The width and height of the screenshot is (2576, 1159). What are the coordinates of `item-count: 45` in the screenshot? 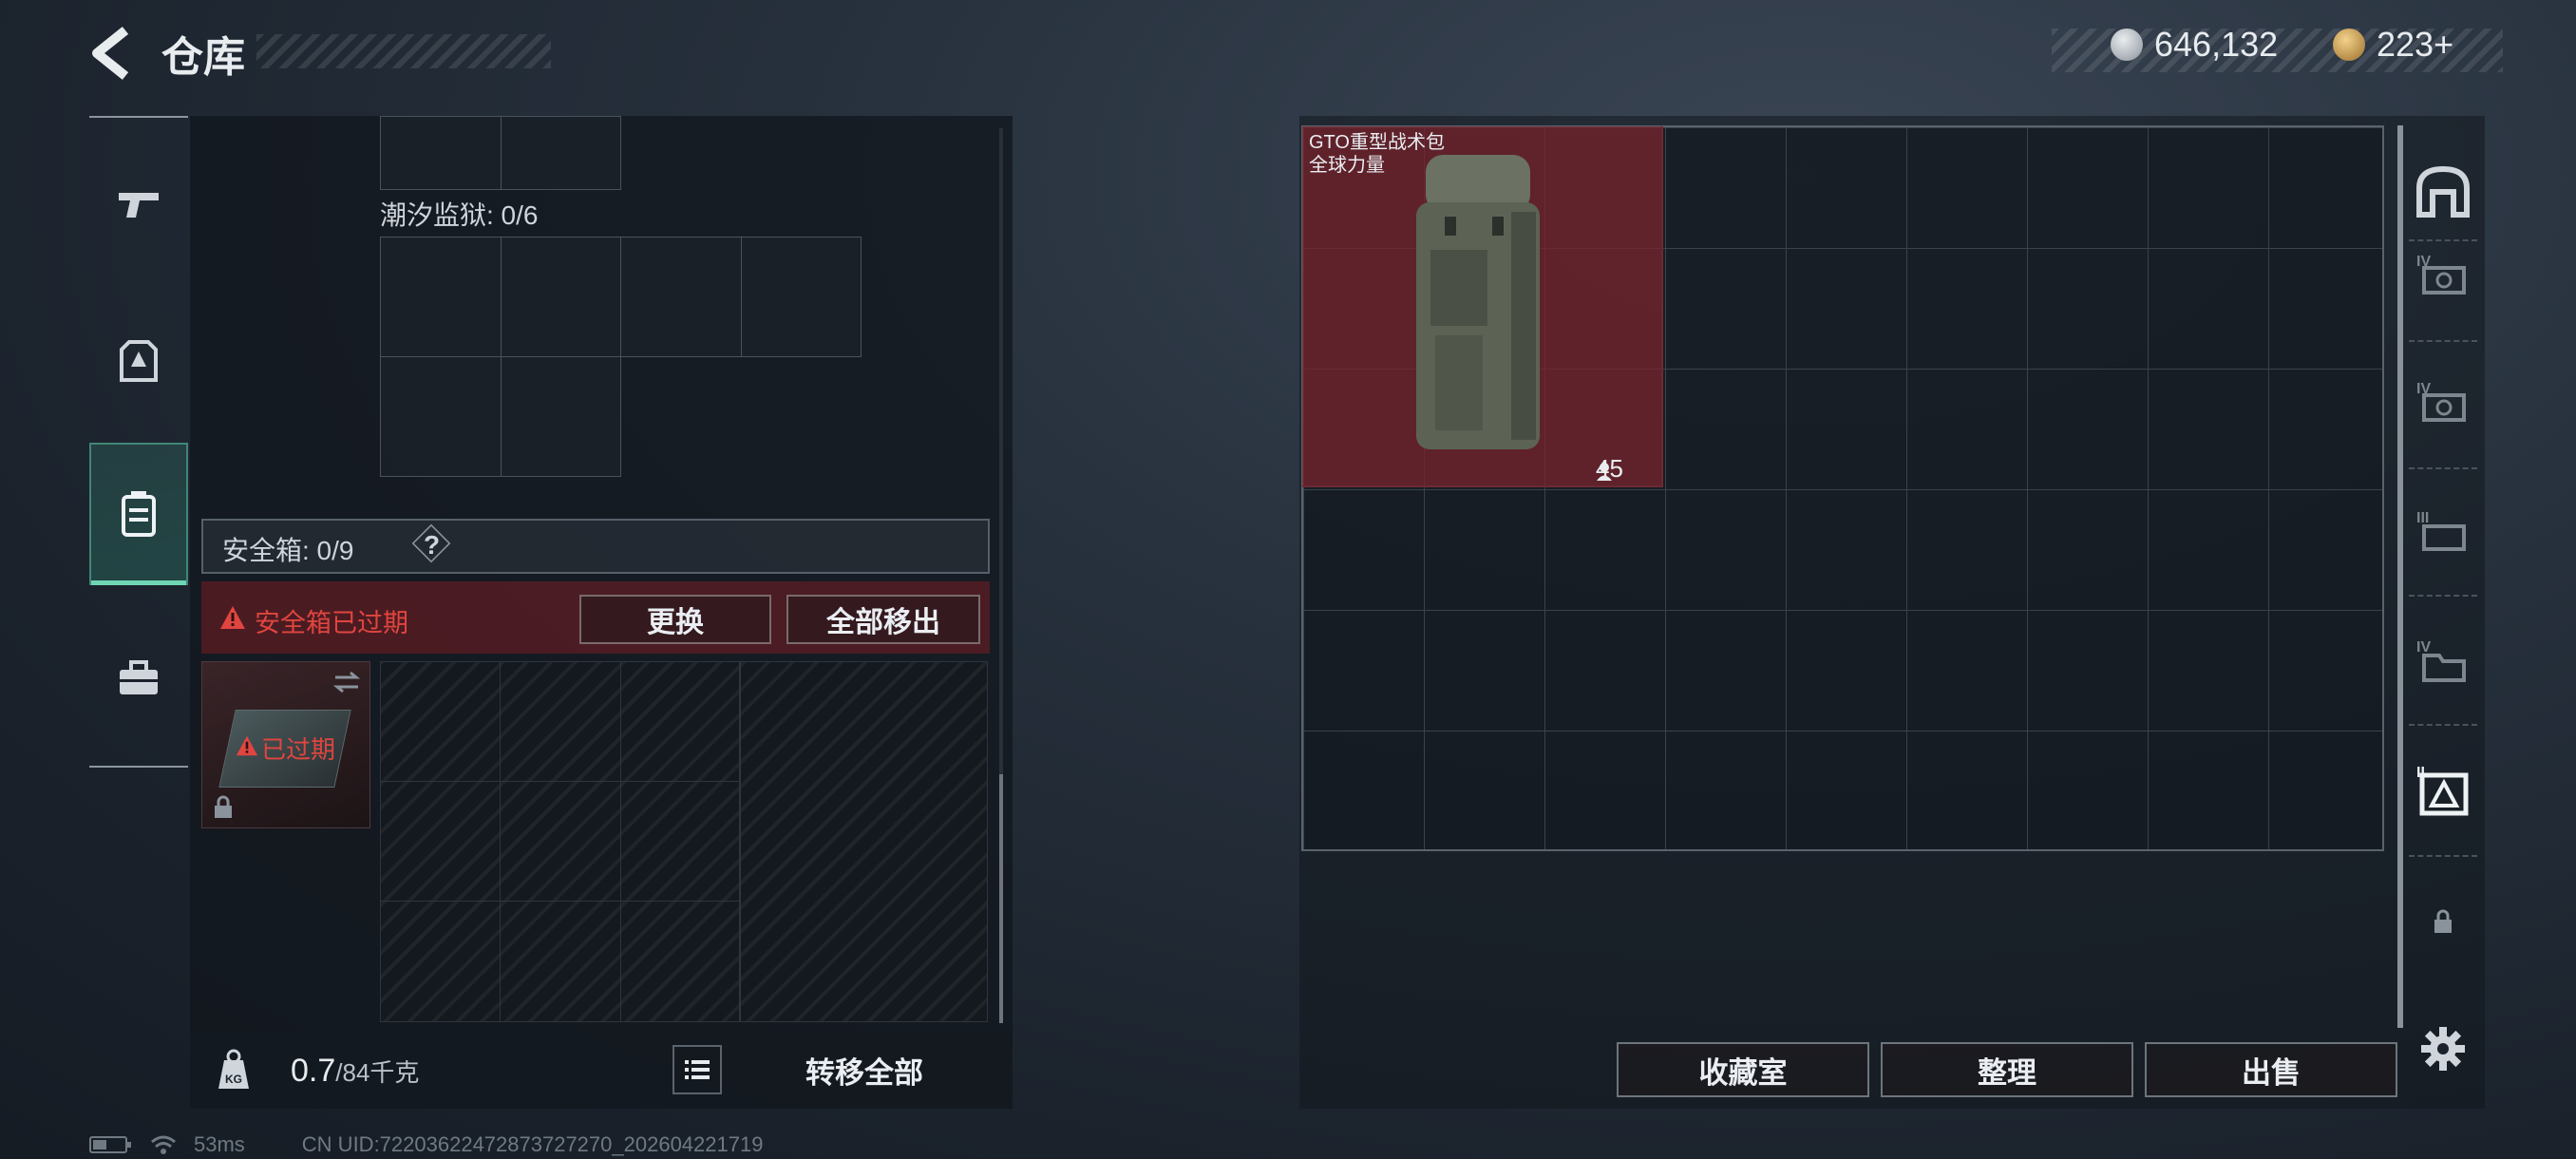 It's located at (1609, 468).